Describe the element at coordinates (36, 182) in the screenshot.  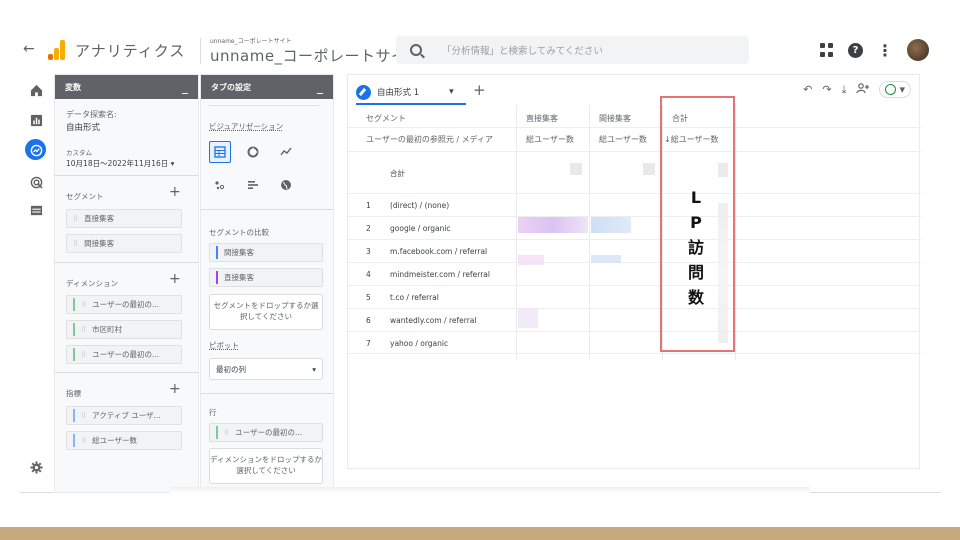
I see `advertising-icon` at that location.